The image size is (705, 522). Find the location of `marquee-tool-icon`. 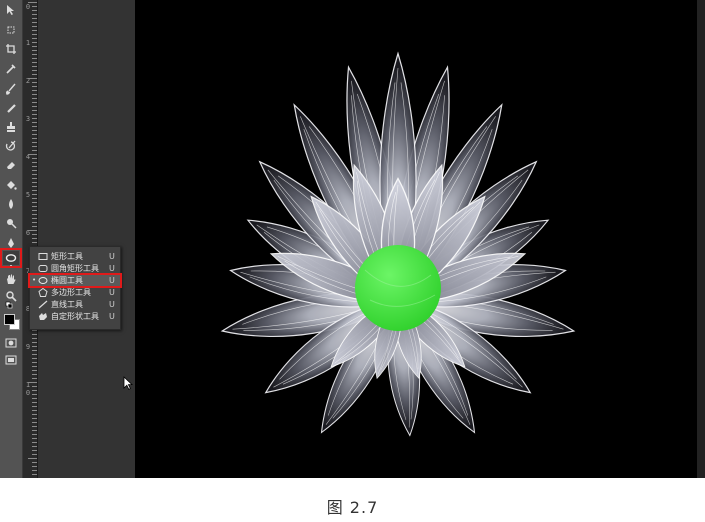

marquee-tool-icon is located at coordinates (11, 30).